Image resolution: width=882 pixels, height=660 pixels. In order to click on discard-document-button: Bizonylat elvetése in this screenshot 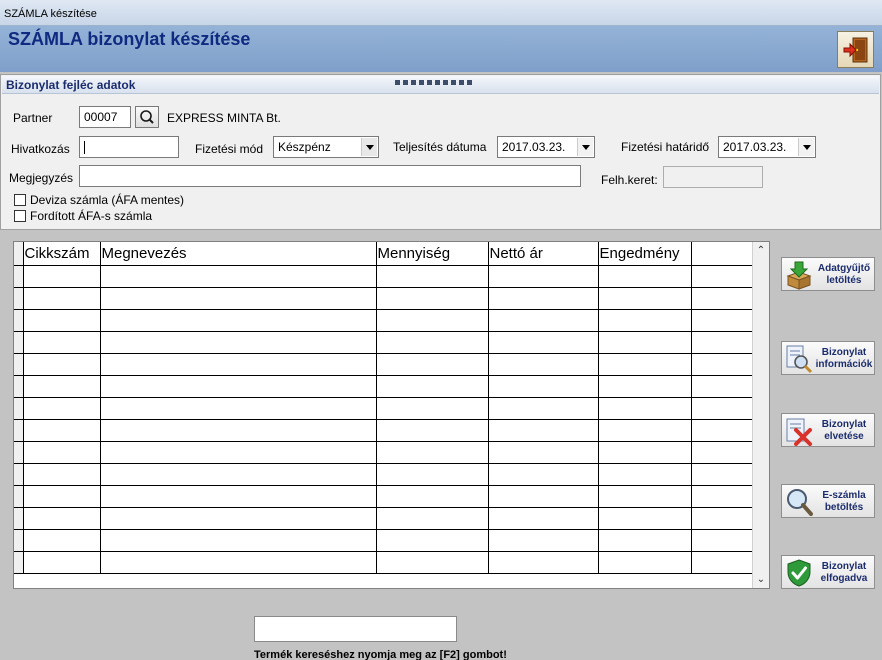, I will do `click(828, 430)`.